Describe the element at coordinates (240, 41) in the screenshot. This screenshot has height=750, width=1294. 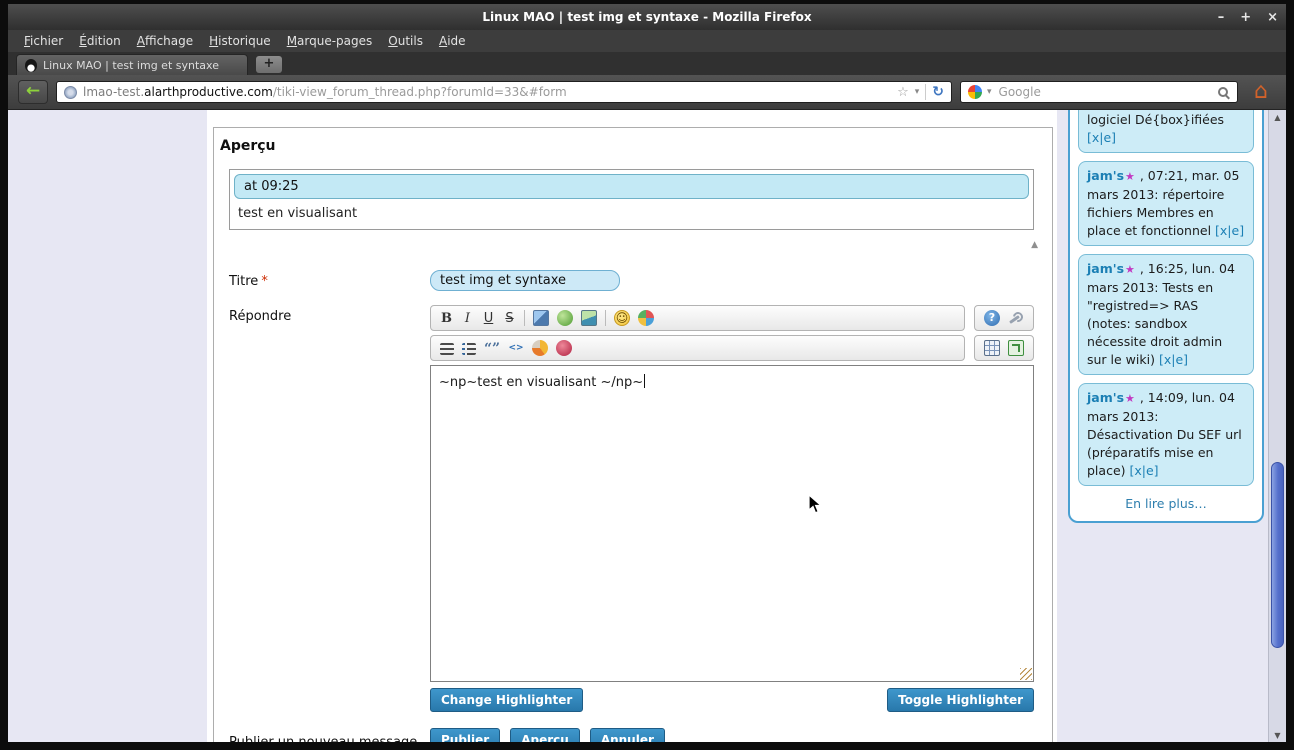
I see `menu-historique: Historique` at that location.